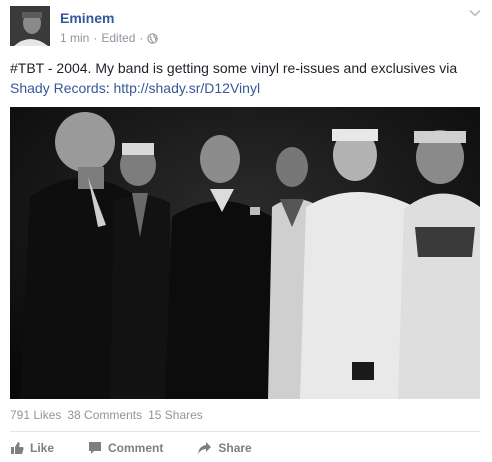 The width and height of the screenshot is (492, 462). Describe the element at coordinates (235, 448) in the screenshot. I see `share-label: Share` at that location.